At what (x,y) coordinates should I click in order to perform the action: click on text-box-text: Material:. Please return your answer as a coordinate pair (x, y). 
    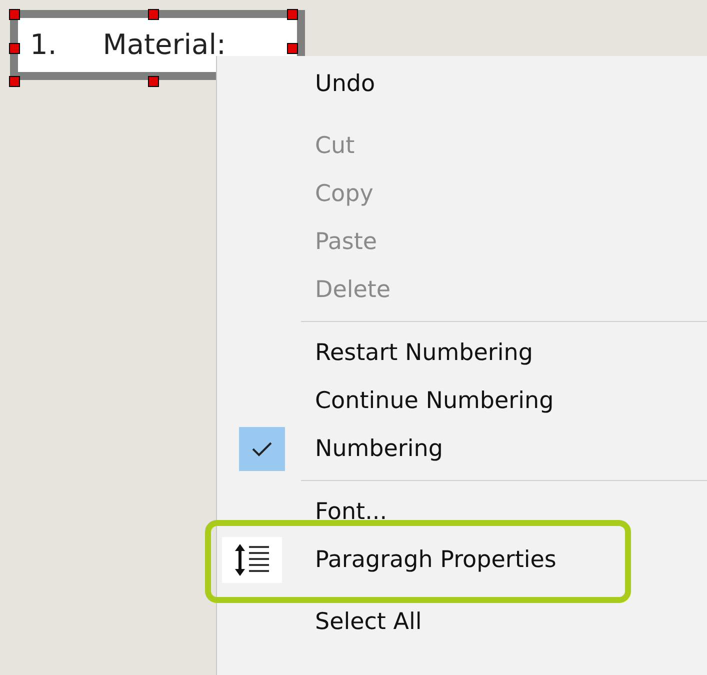
    Looking at the image, I should click on (164, 45).